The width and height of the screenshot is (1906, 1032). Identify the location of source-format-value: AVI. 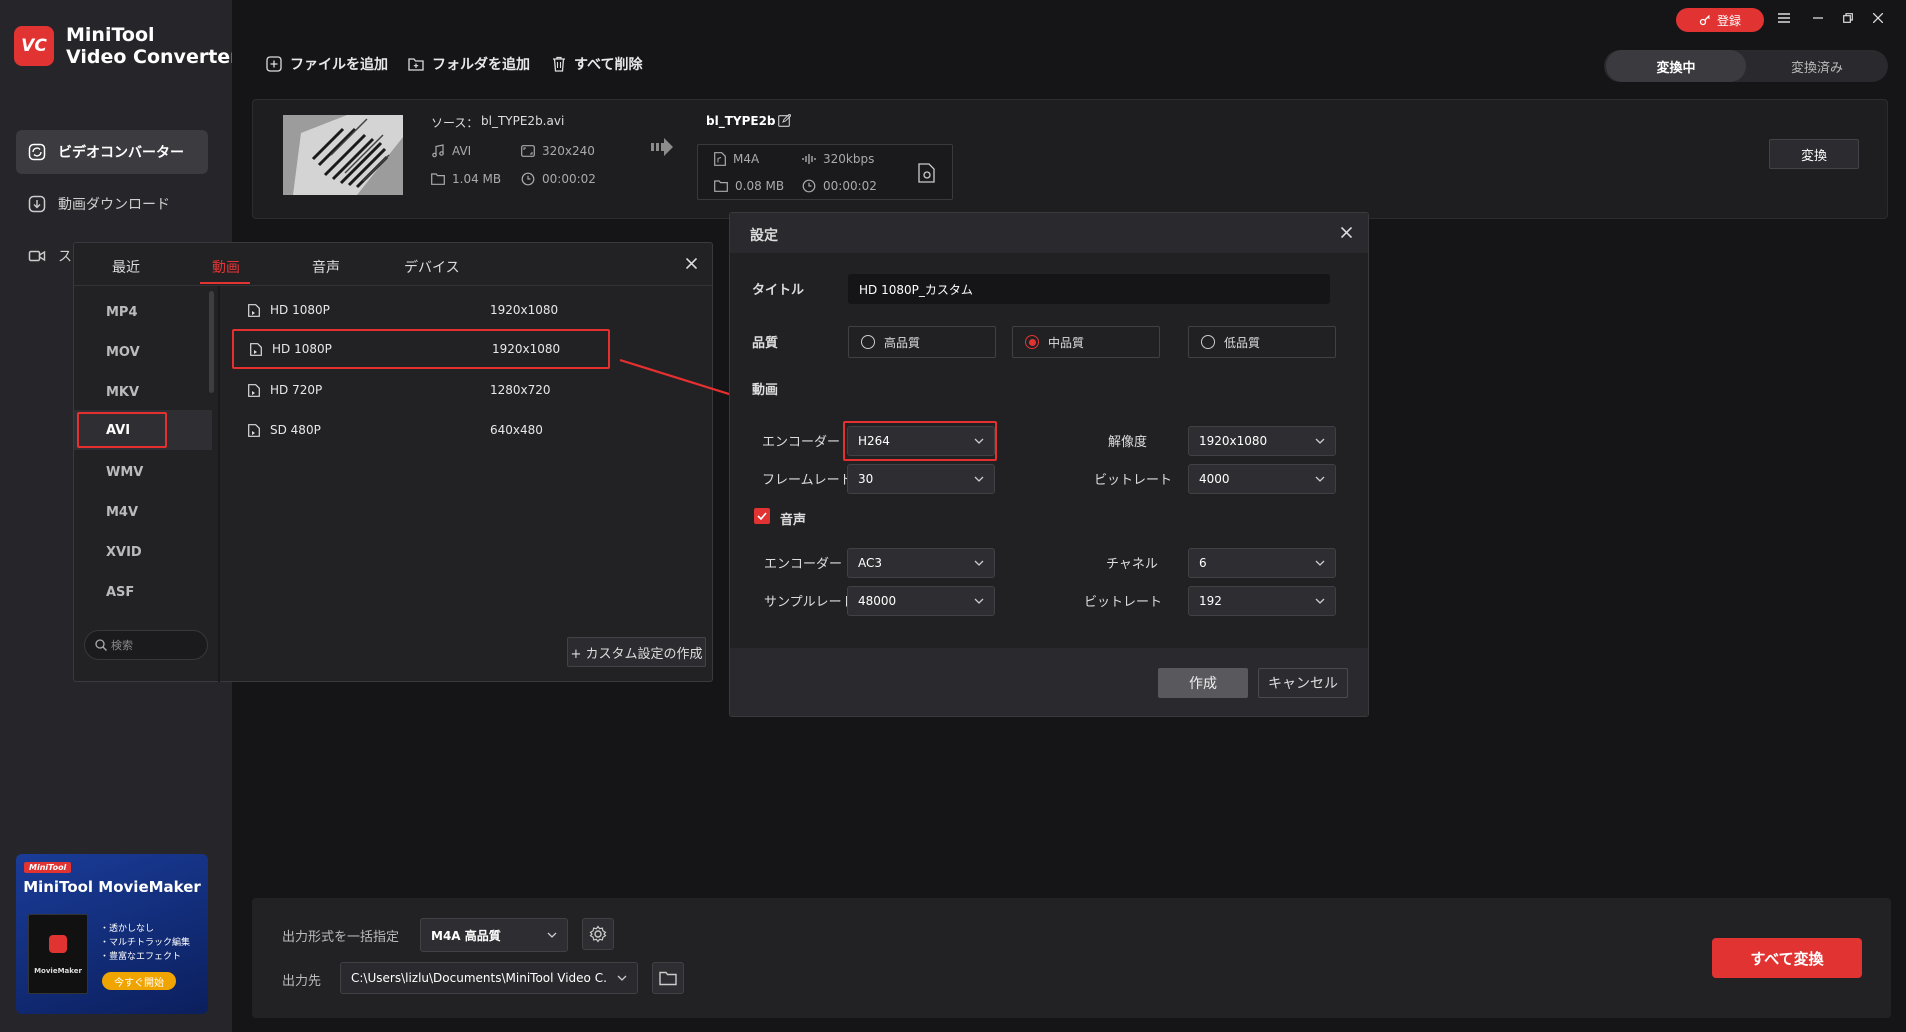
(462, 151).